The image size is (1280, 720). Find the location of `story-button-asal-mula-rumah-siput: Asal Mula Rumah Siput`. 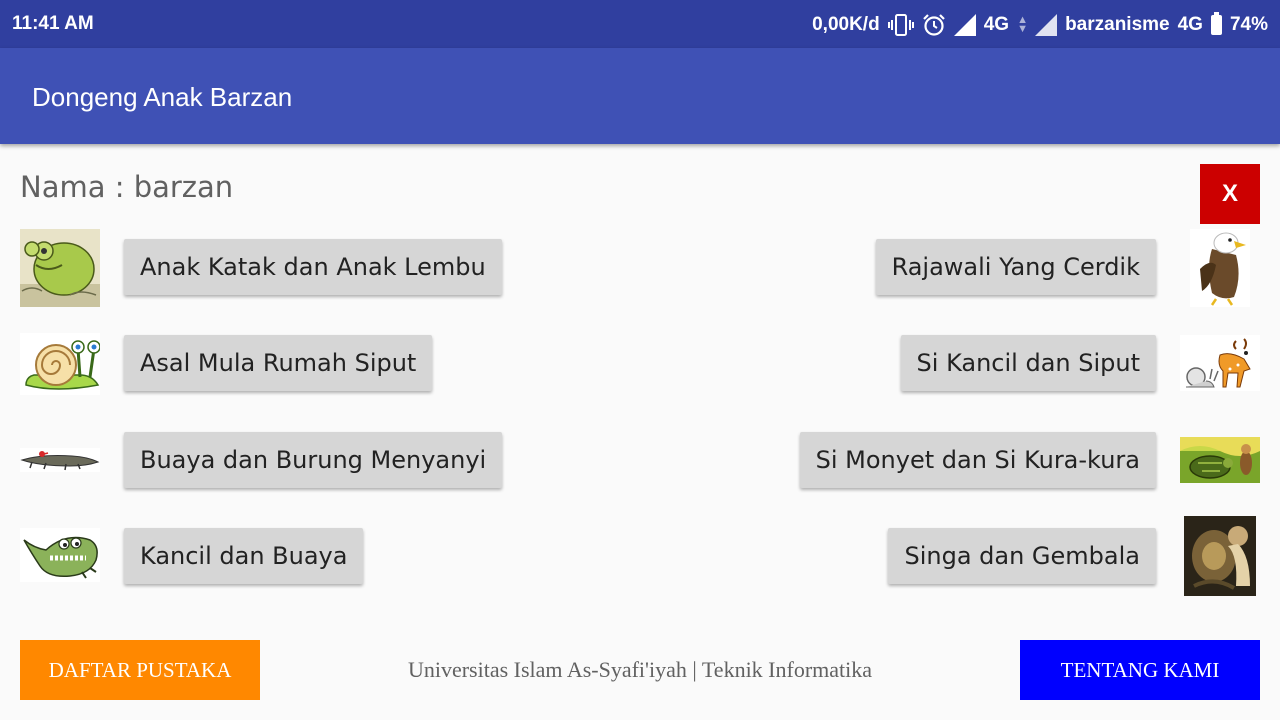

story-button-asal-mula-rumah-siput: Asal Mula Rumah Siput is located at coordinates (278, 363).